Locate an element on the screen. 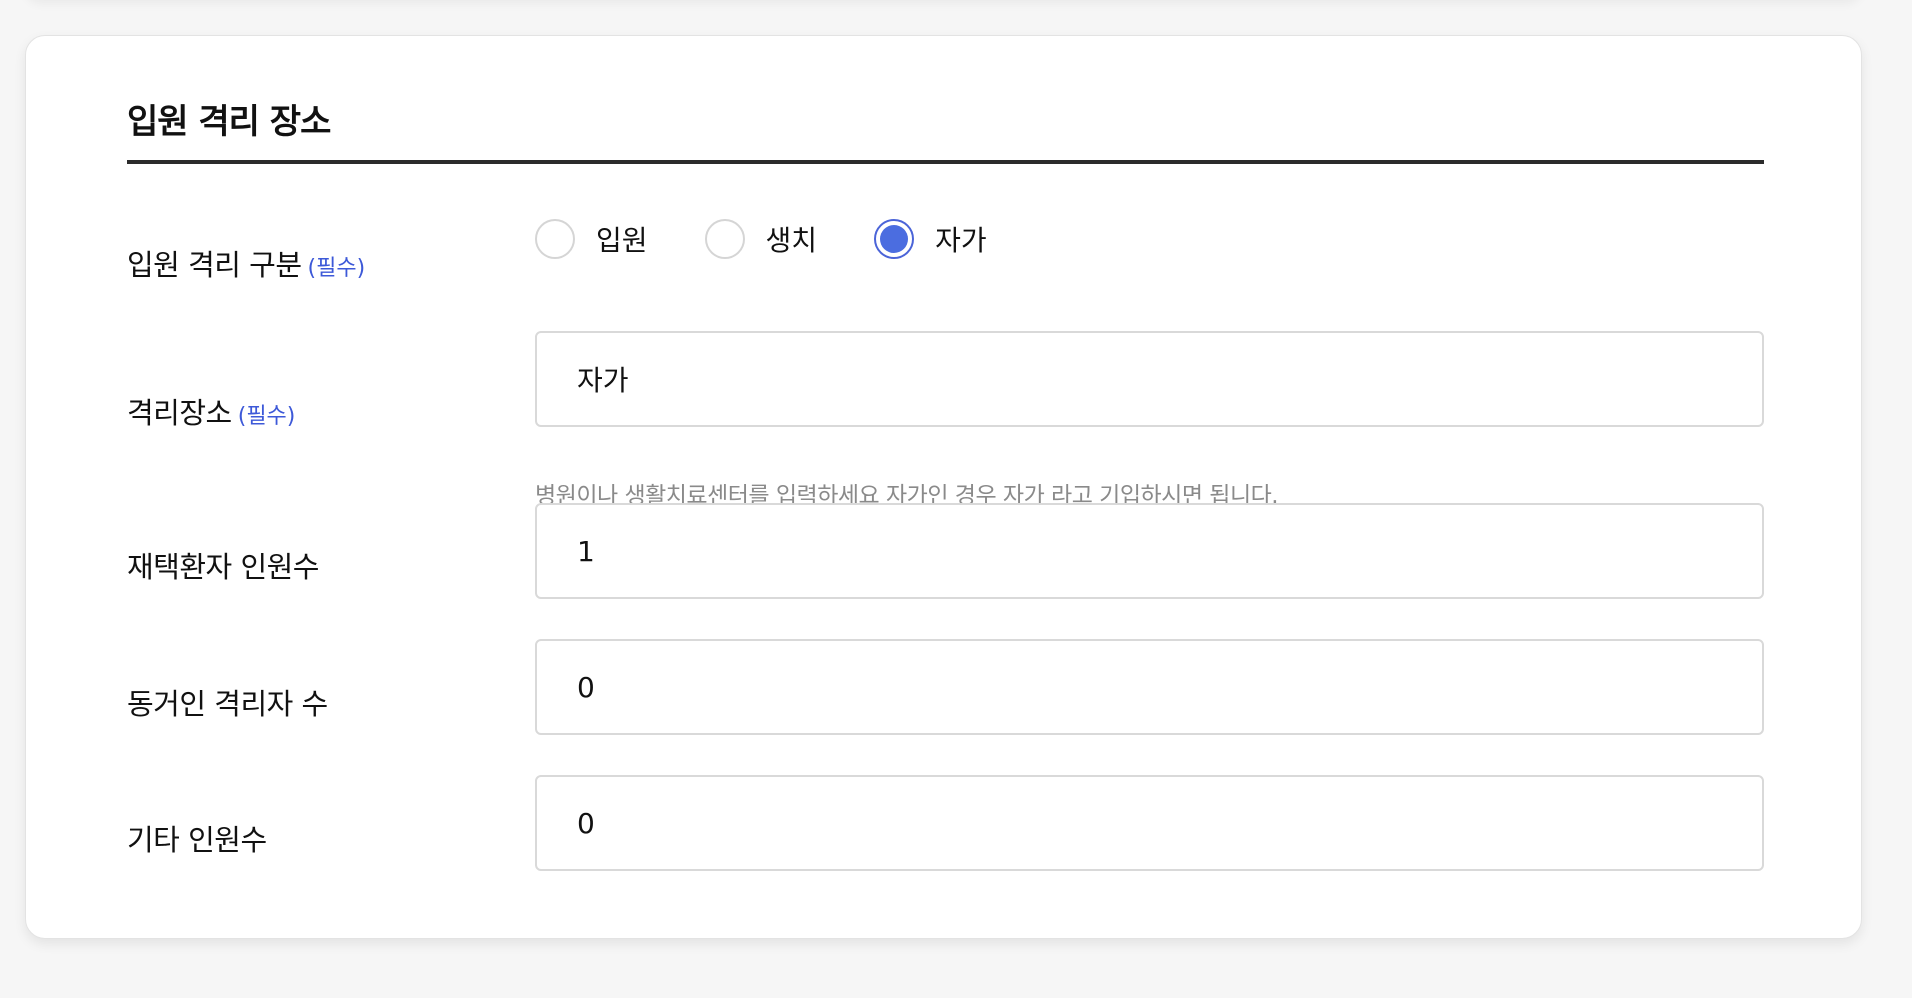 The width and height of the screenshot is (1912, 998). quarantine-type-radio-group: 입원 생치 자가 is located at coordinates (789, 239).